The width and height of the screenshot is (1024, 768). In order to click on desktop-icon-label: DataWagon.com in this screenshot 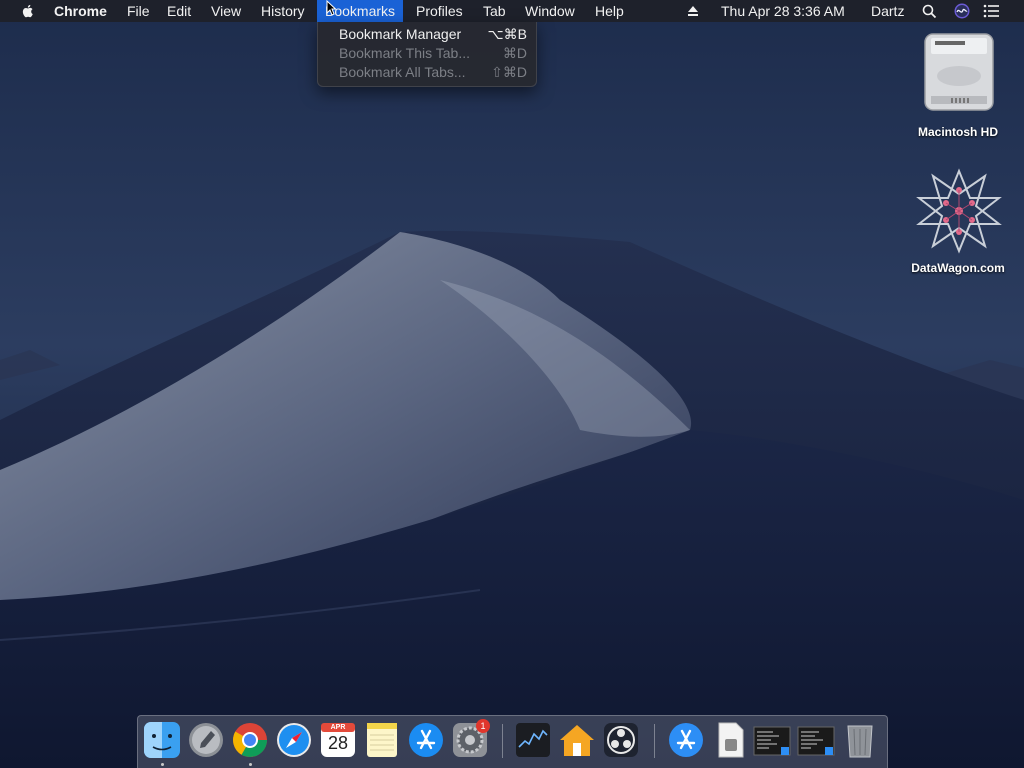, I will do `click(958, 268)`.